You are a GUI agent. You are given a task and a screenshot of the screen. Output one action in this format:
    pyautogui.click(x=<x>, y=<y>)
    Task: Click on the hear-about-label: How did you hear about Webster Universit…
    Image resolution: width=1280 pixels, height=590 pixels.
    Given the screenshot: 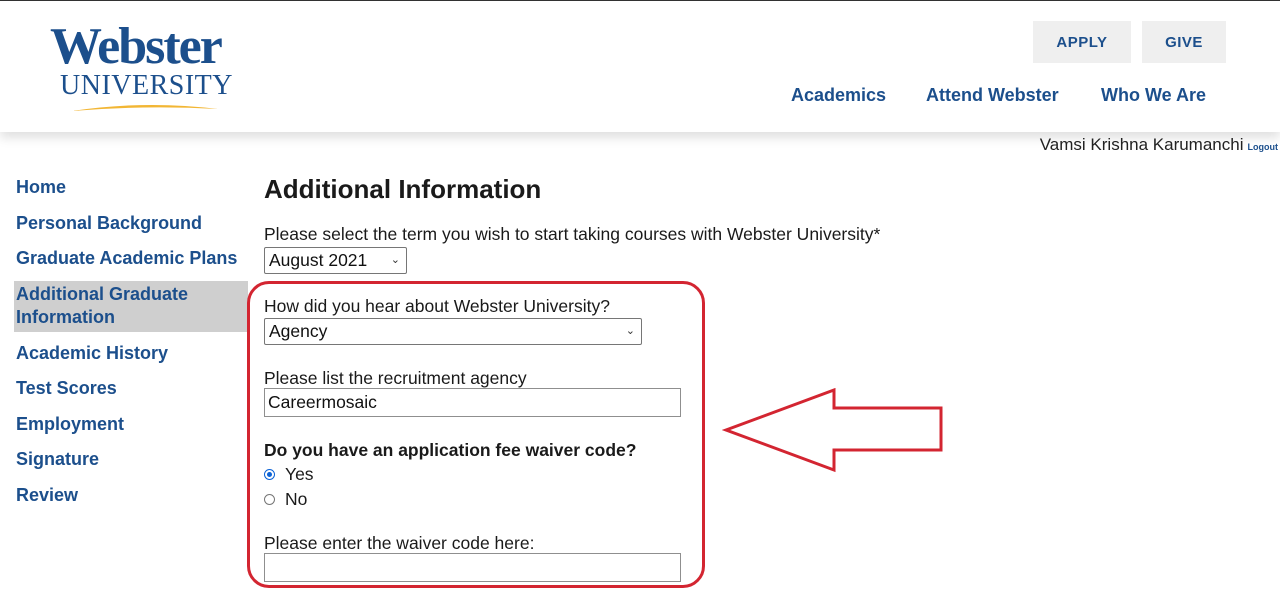 What is the action you would take?
    pyautogui.click(x=437, y=306)
    